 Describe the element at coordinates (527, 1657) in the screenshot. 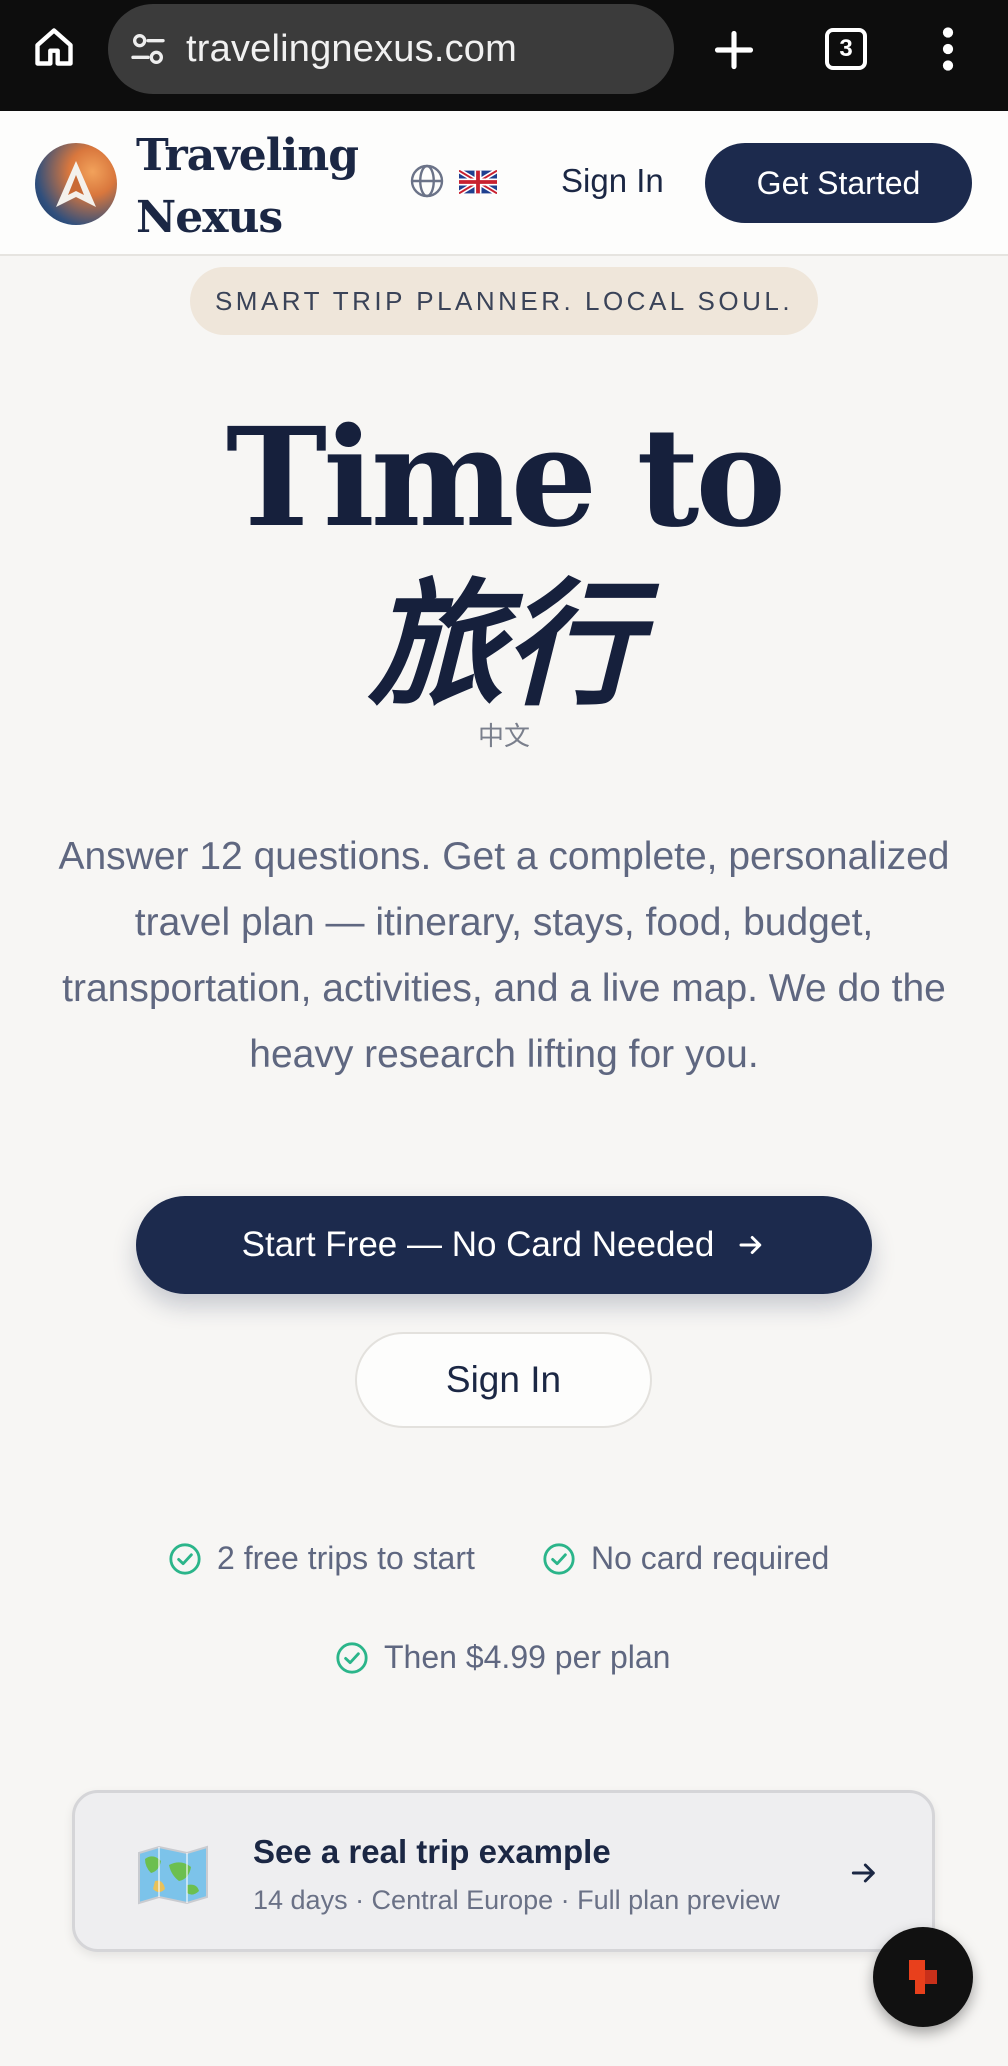

I see `perk-label: Then $4.99 per plan` at that location.